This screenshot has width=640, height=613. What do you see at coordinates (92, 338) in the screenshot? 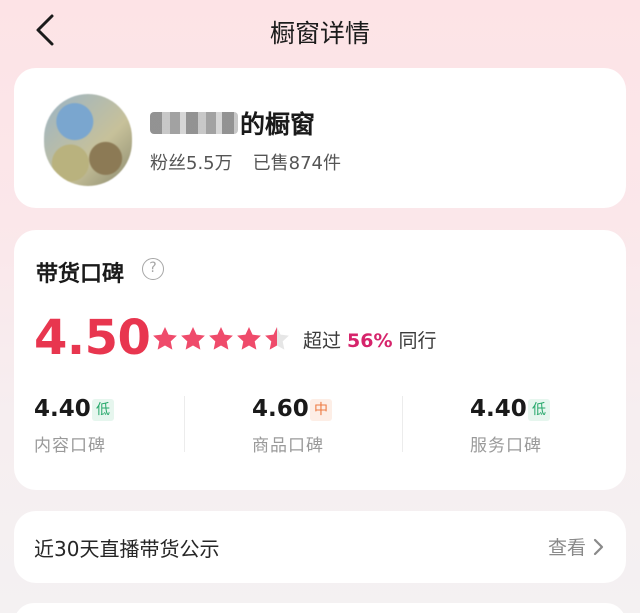
I see `overall-score: 4.50` at bounding box center [92, 338].